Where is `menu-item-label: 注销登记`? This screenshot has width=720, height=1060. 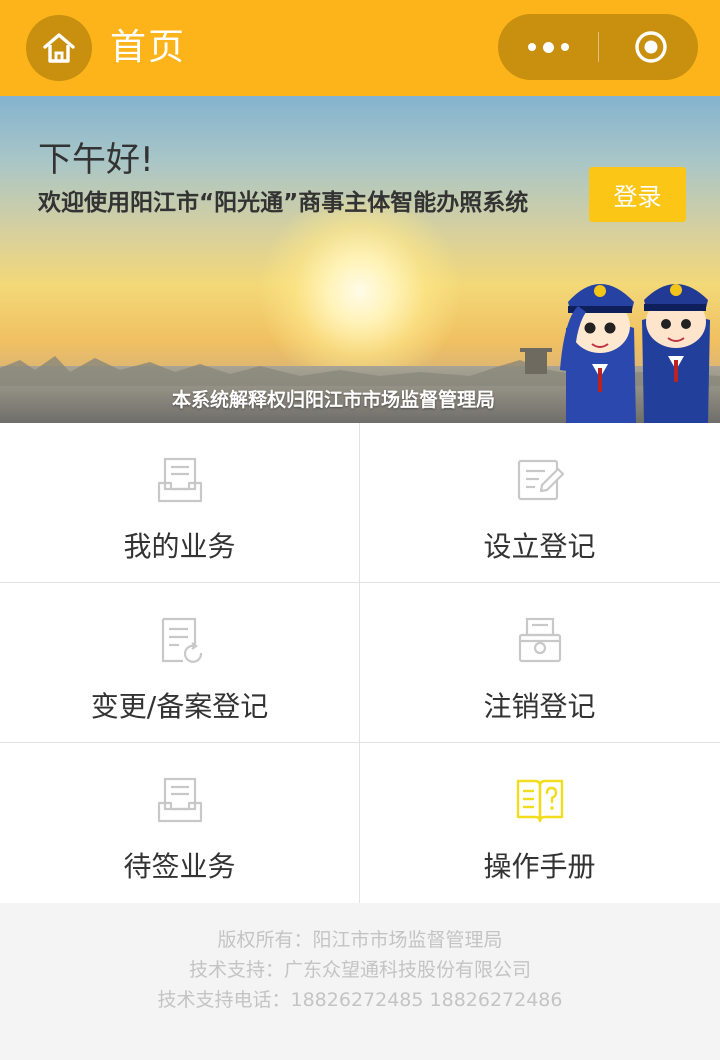
menu-item-label: 注销登记 is located at coordinates (539, 706).